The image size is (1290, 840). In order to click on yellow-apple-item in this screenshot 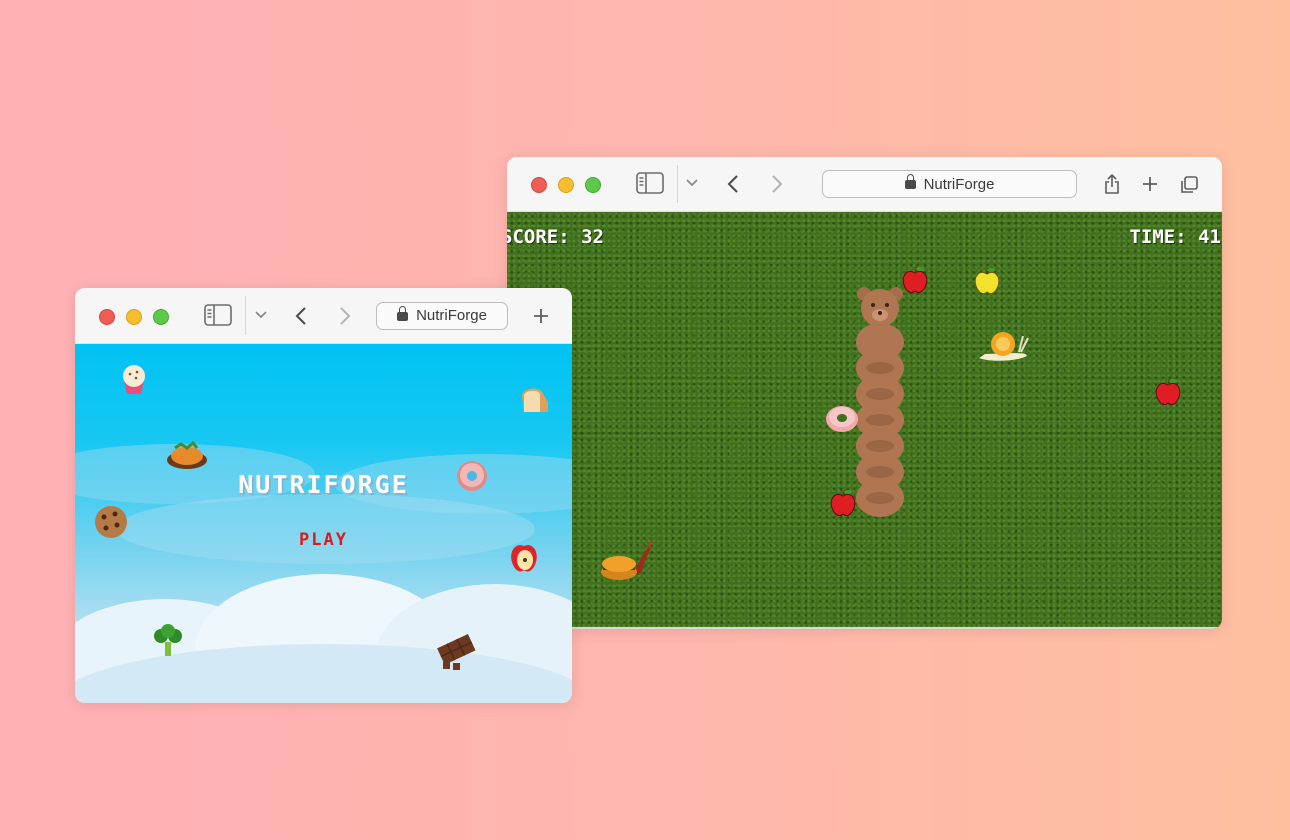, I will do `click(987, 281)`.